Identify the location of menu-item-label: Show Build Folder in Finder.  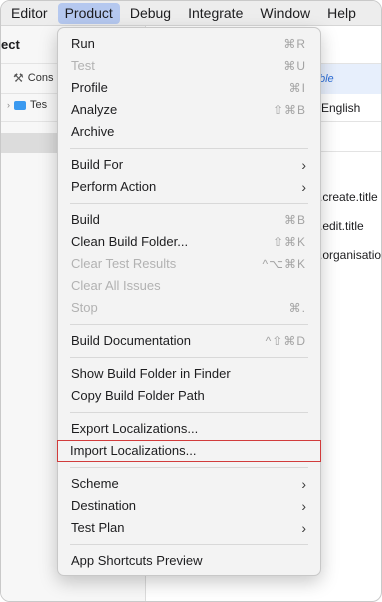
(151, 373).